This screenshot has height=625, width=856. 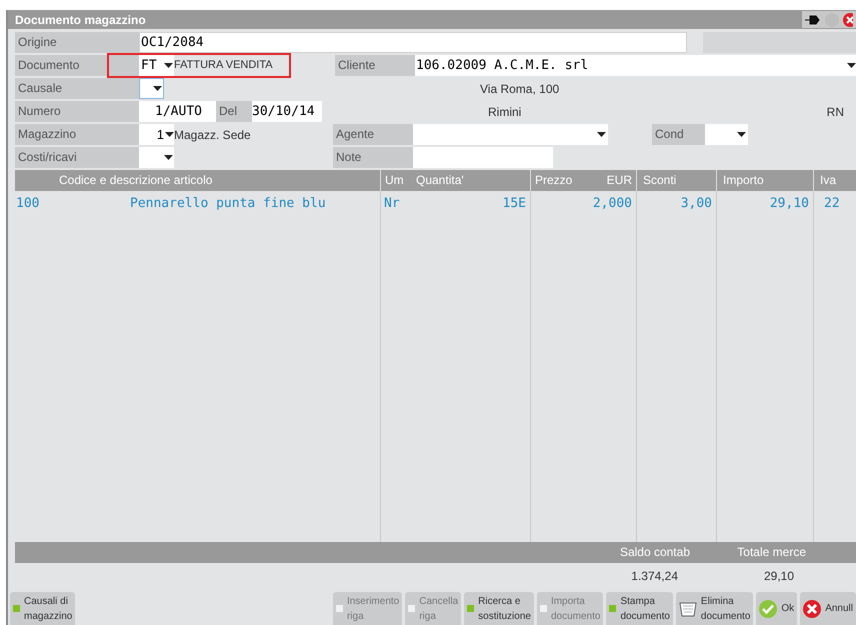 I want to click on client-city: Rimini, so click(x=505, y=112).